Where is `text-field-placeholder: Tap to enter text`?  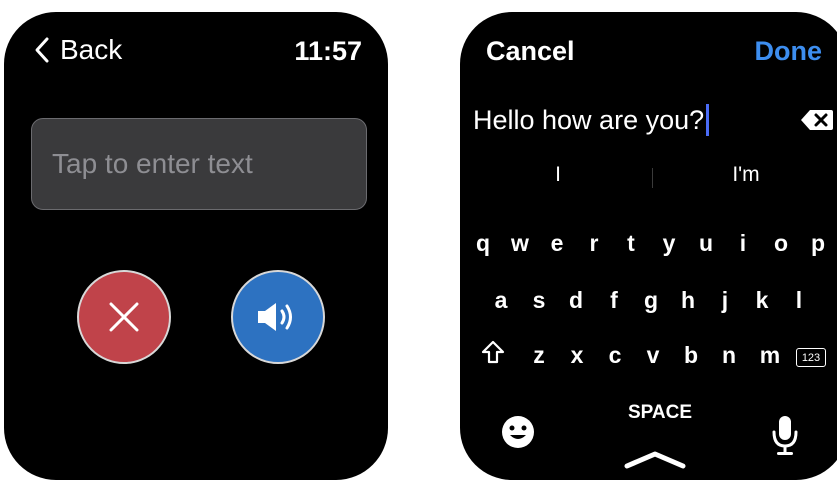
text-field-placeholder: Tap to enter text is located at coordinates (152, 163).